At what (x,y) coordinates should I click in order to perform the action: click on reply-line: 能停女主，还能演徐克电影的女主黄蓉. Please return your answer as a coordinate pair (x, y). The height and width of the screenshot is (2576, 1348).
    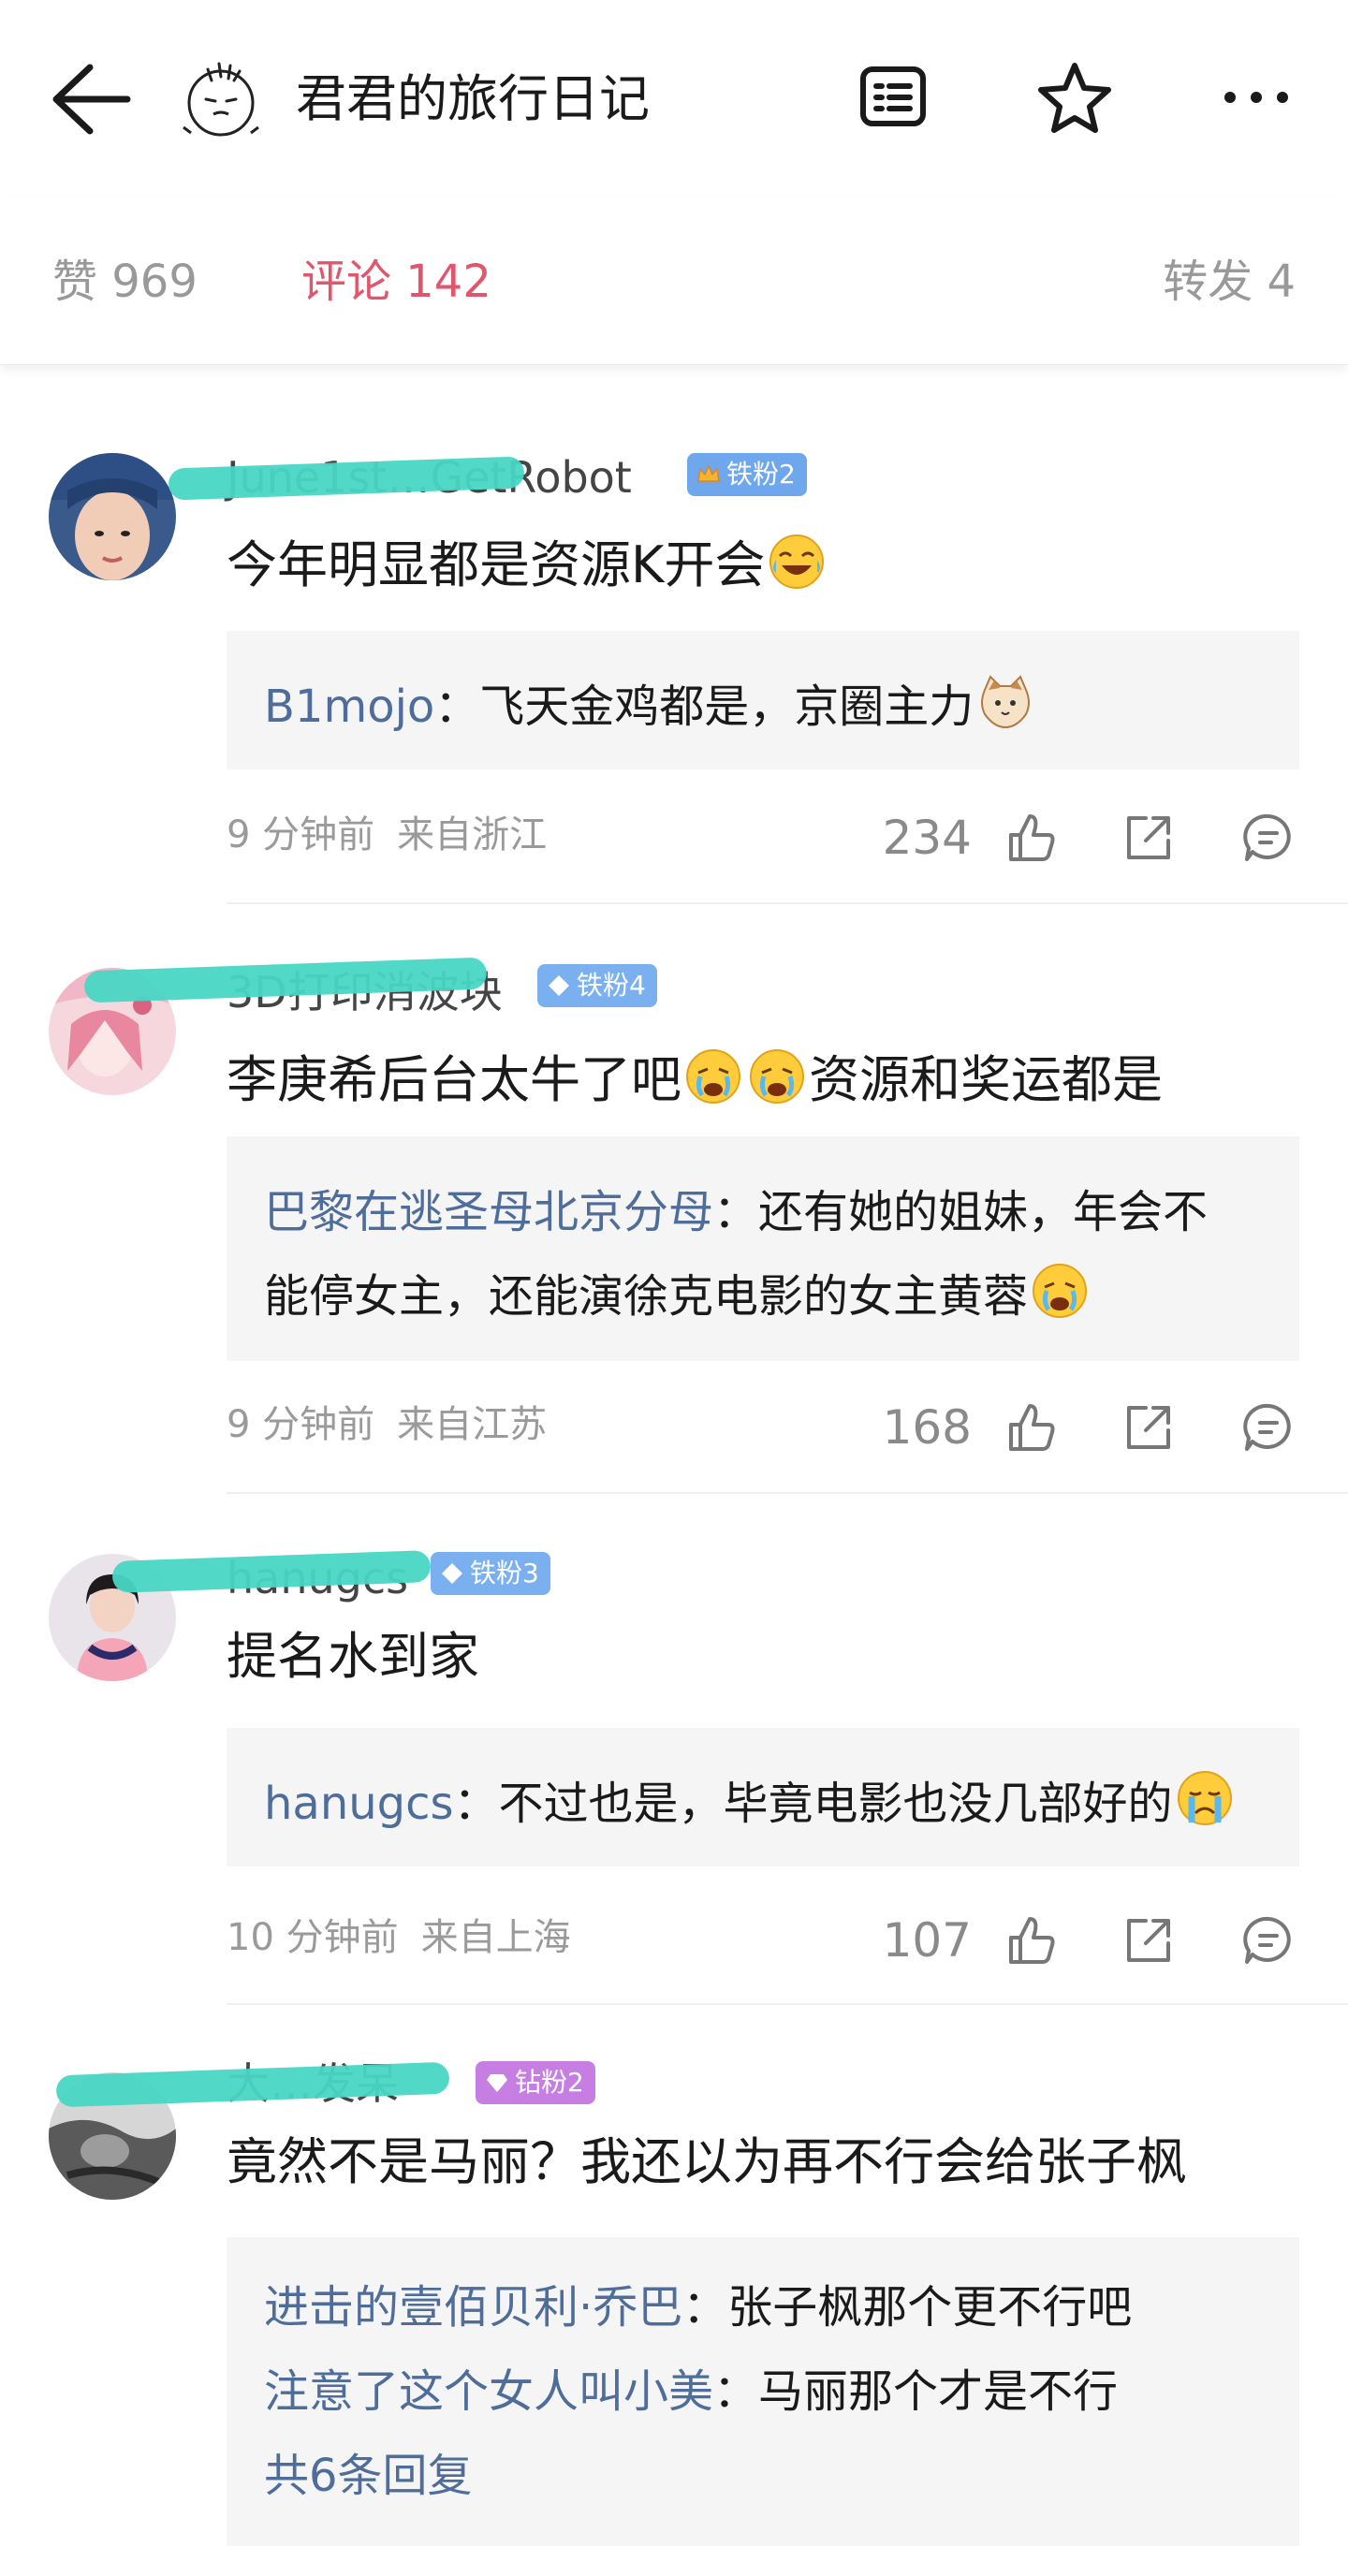
    Looking at the image, I should click on (763, 1296).